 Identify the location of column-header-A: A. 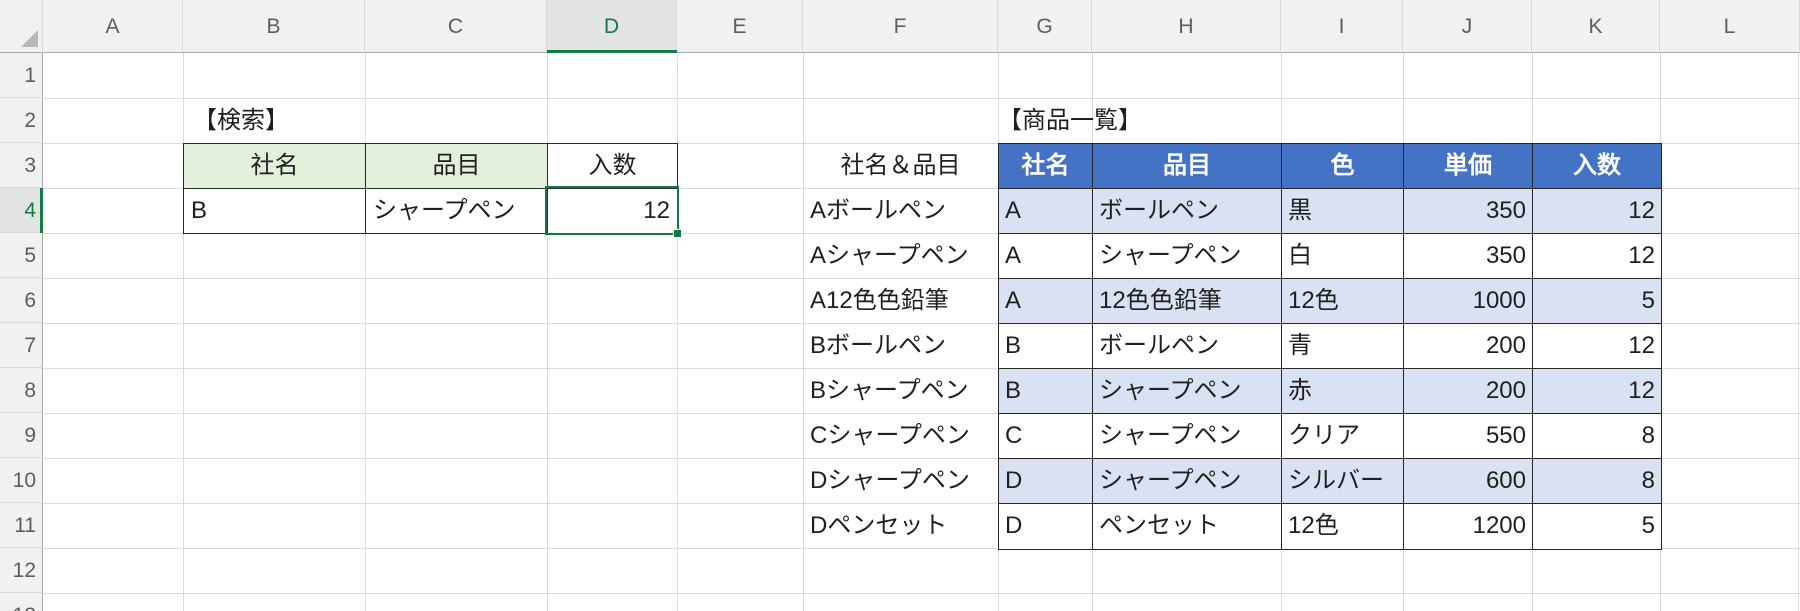
(113, 26).